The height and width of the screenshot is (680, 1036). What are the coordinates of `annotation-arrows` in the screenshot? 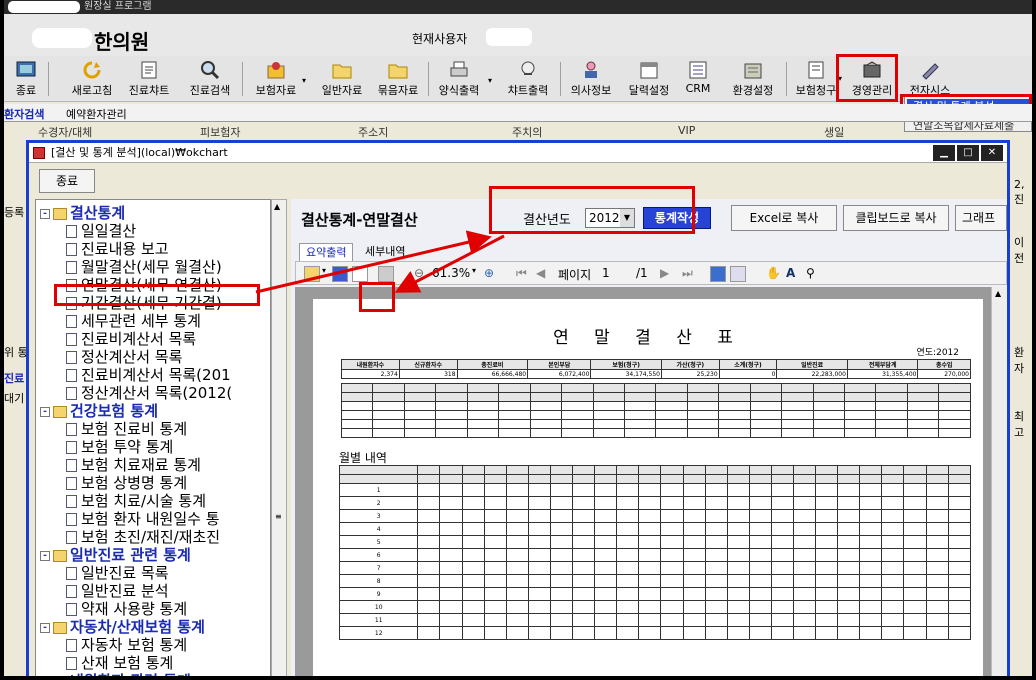 It's located at (380, 262).